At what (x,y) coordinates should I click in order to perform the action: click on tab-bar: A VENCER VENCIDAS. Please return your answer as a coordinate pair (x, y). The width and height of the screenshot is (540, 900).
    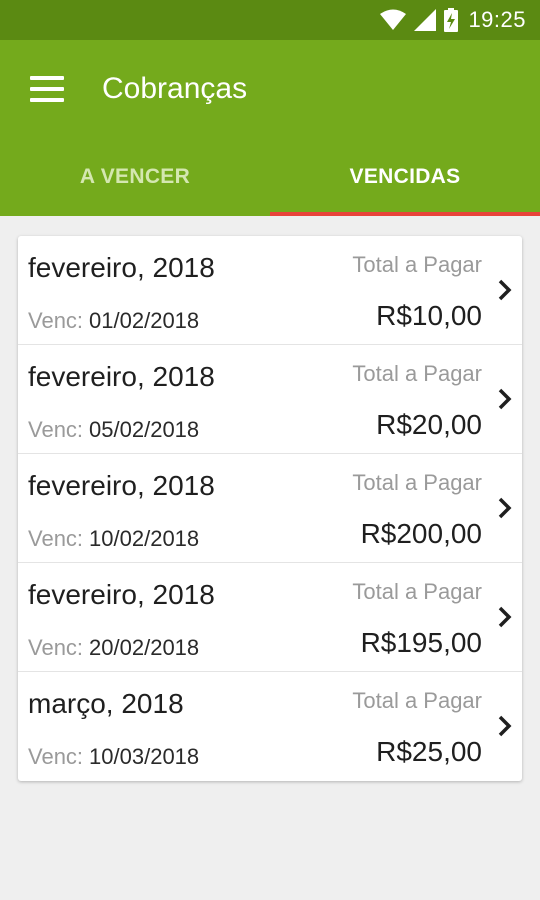
    Looking at the image, I should click on (270, 176).